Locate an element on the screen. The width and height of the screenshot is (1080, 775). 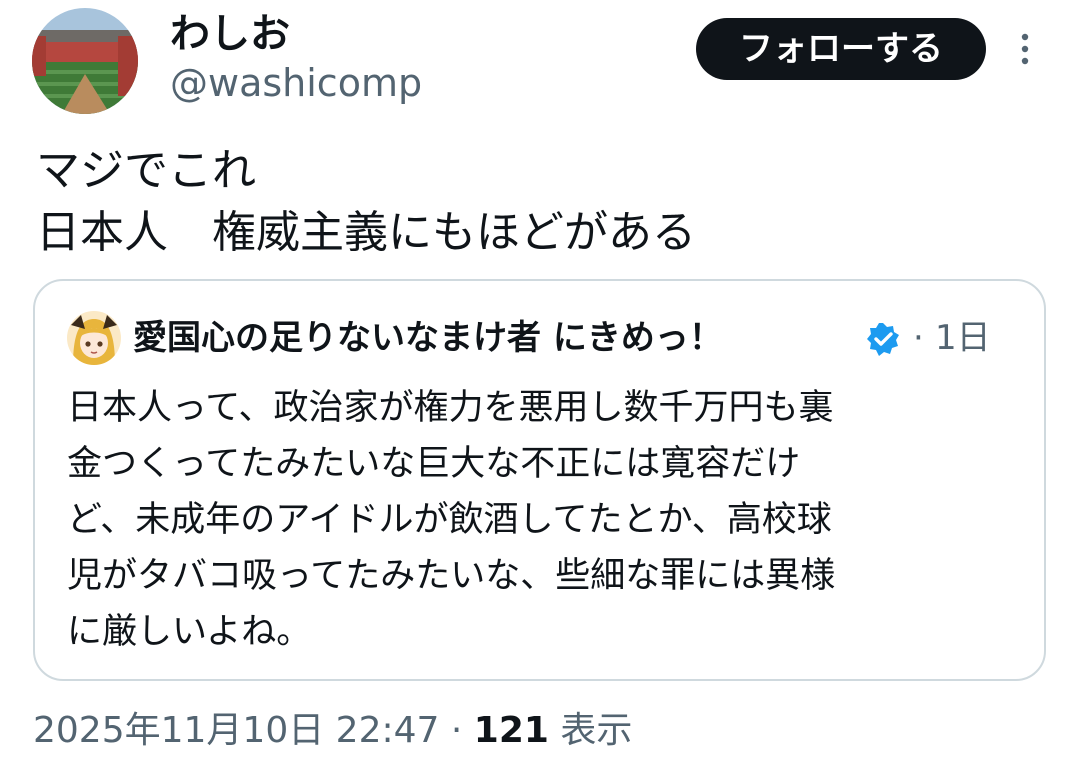
author-display-name: わしお is located at coordinates (230, 34).